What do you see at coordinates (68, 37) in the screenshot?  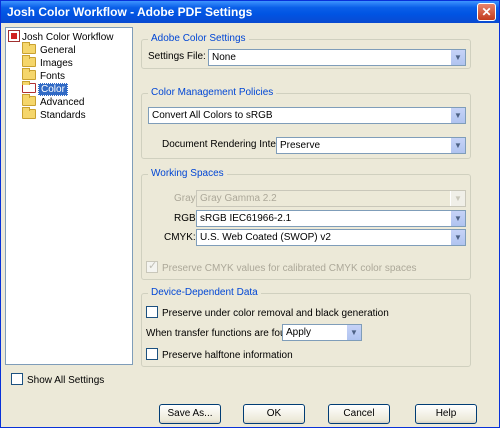 I see `tree-root-label: Josh Color Workflow` at bounding box center [68, 37].